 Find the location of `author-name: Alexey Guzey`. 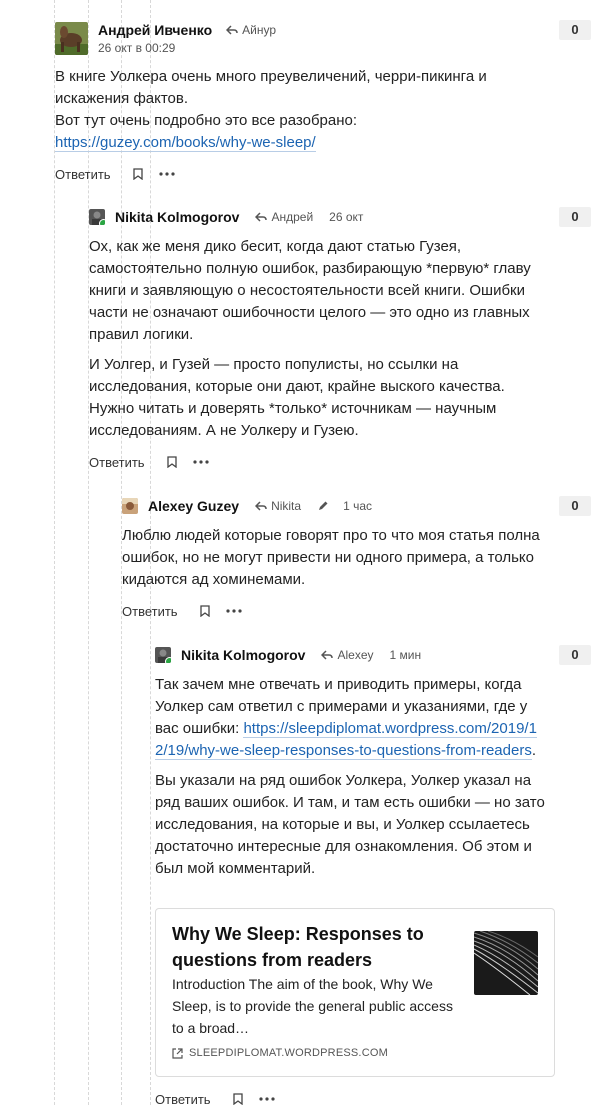

author-name: Alexey Guzey is located at coordinates (193, 506).